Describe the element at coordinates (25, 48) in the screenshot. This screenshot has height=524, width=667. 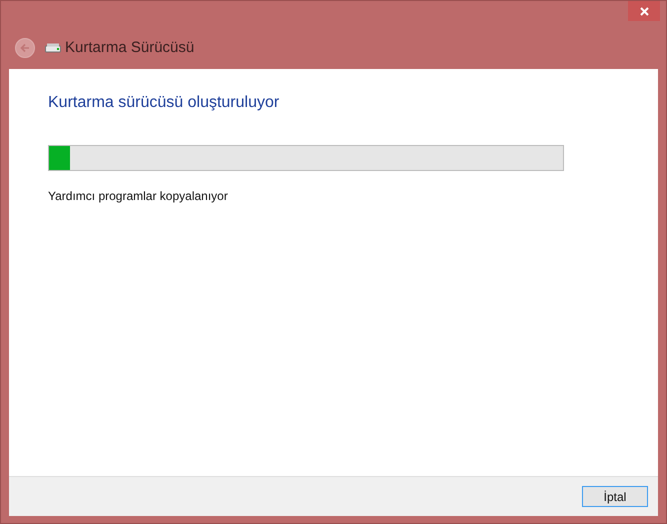
I see `back-arrow-icon` at that location.